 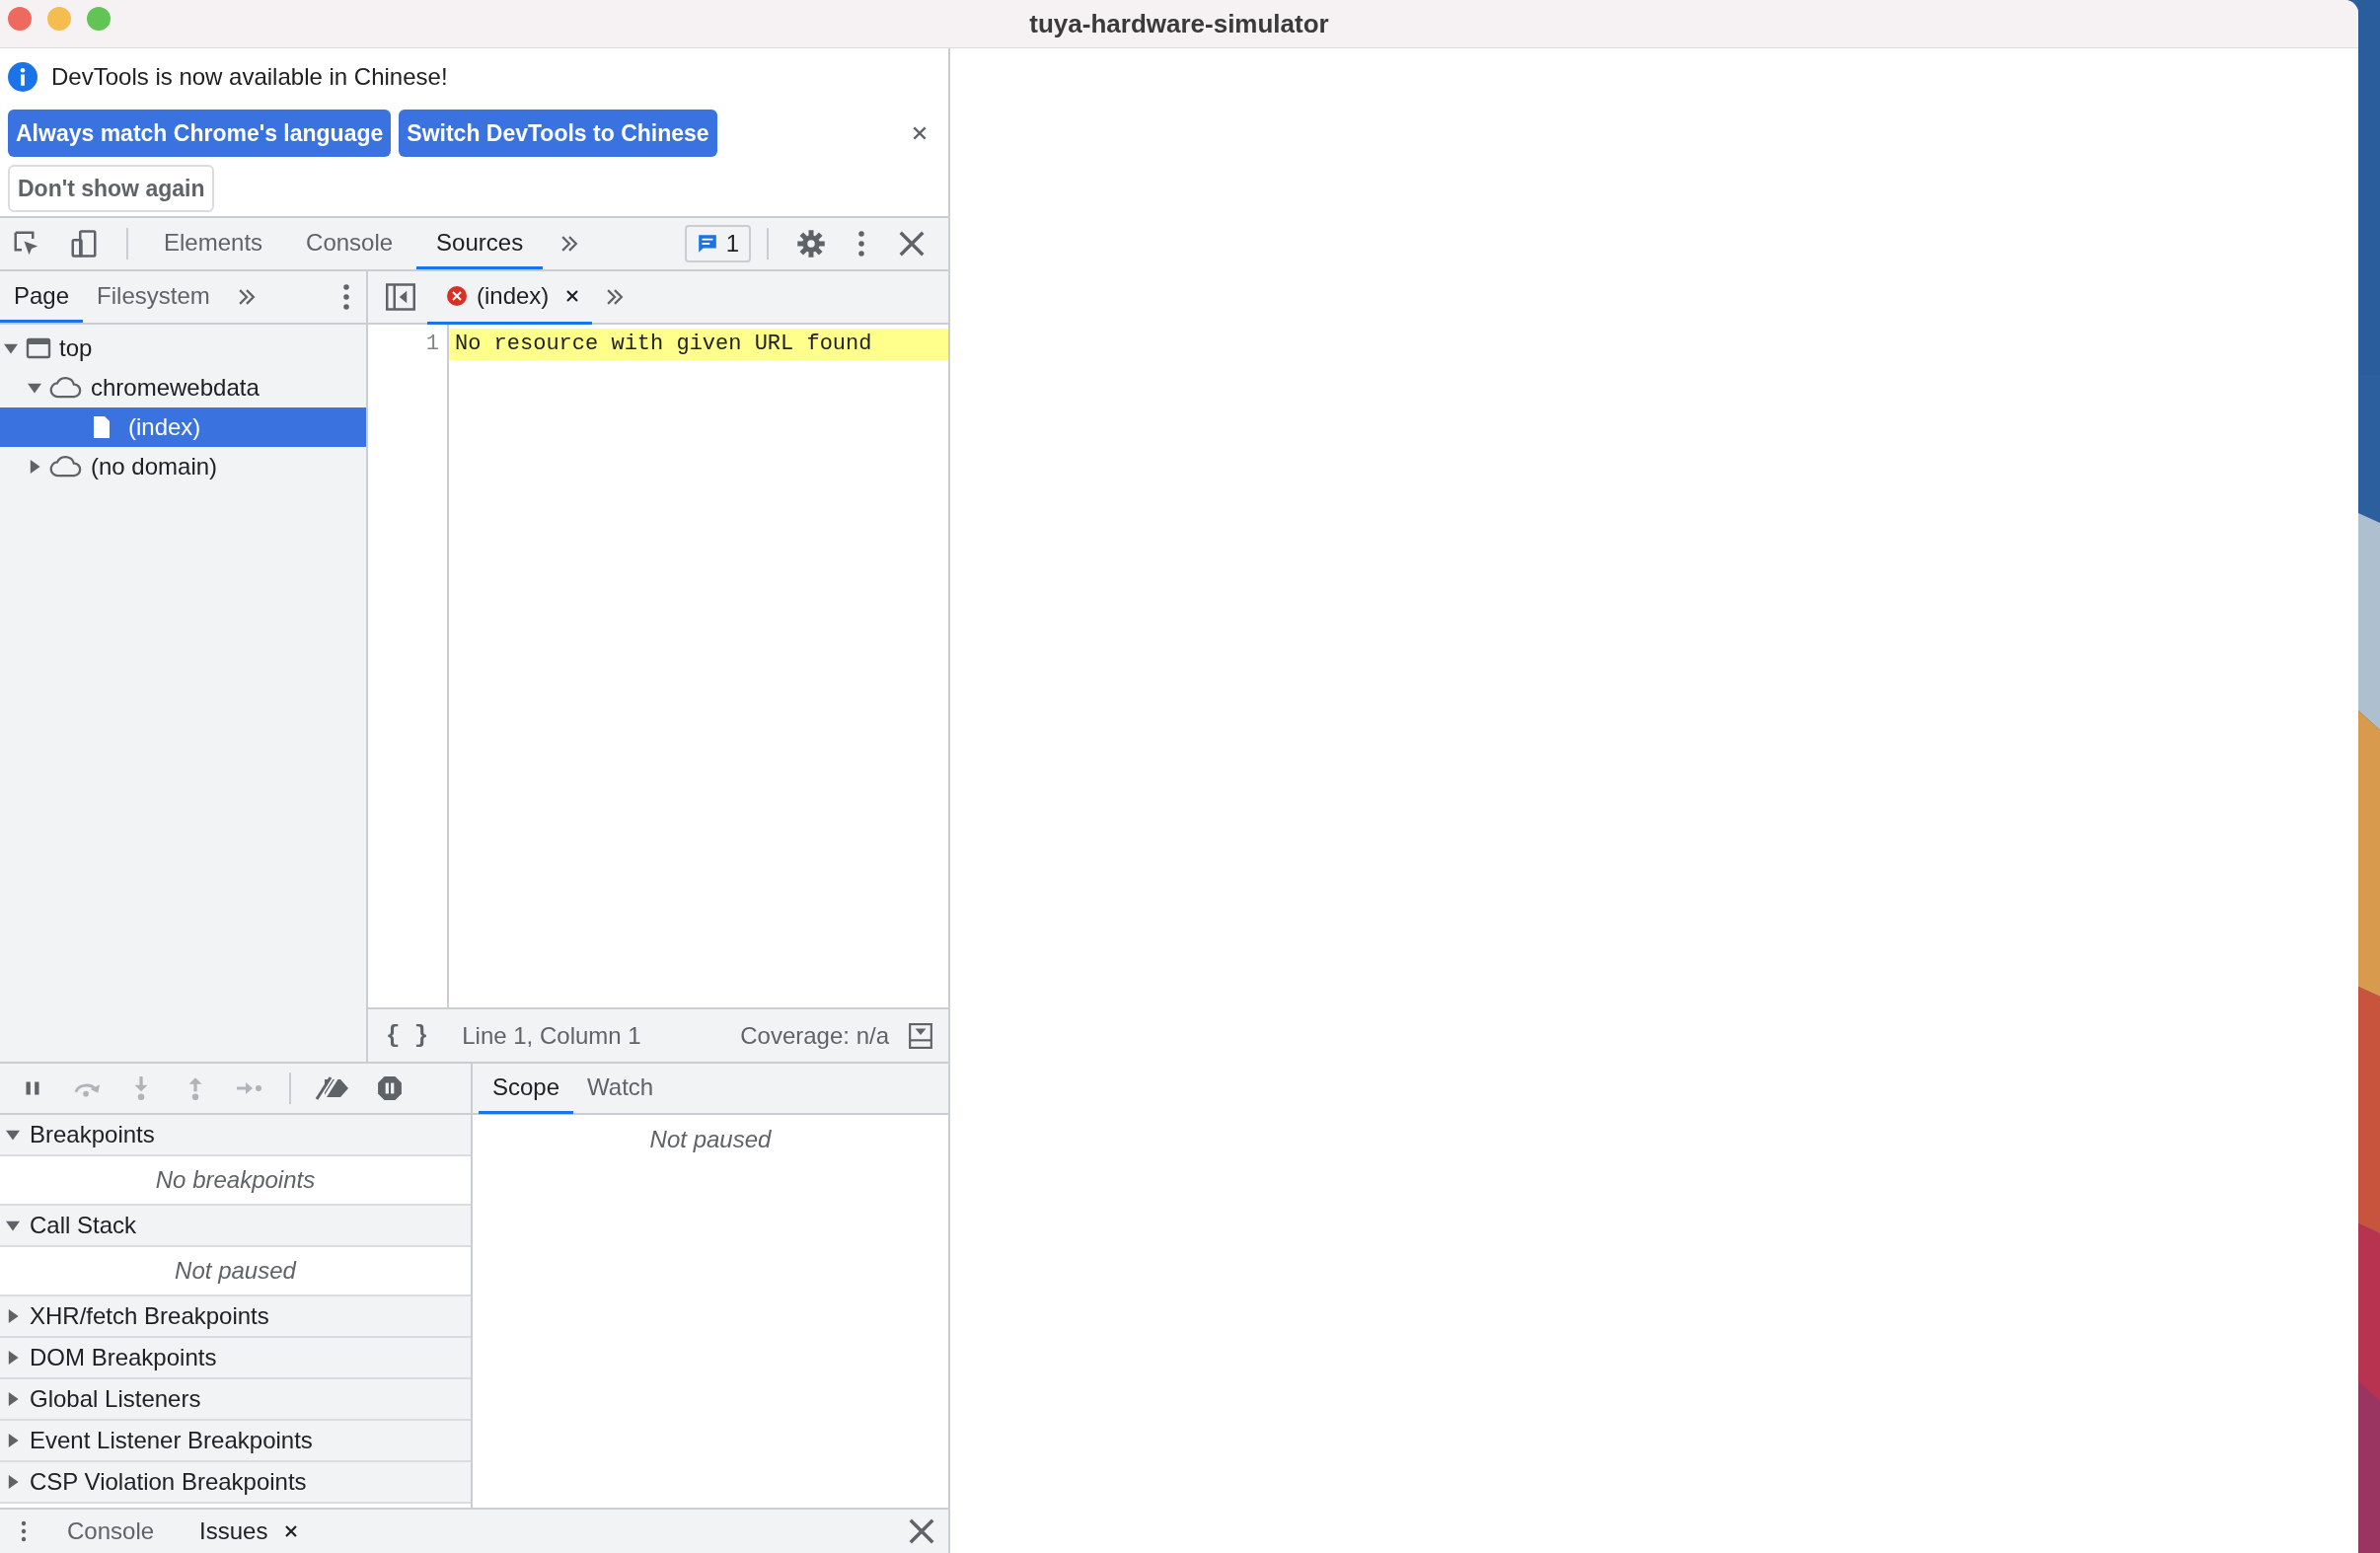 I want to click on navigator-tab: Page, so click(x=42, y=297).